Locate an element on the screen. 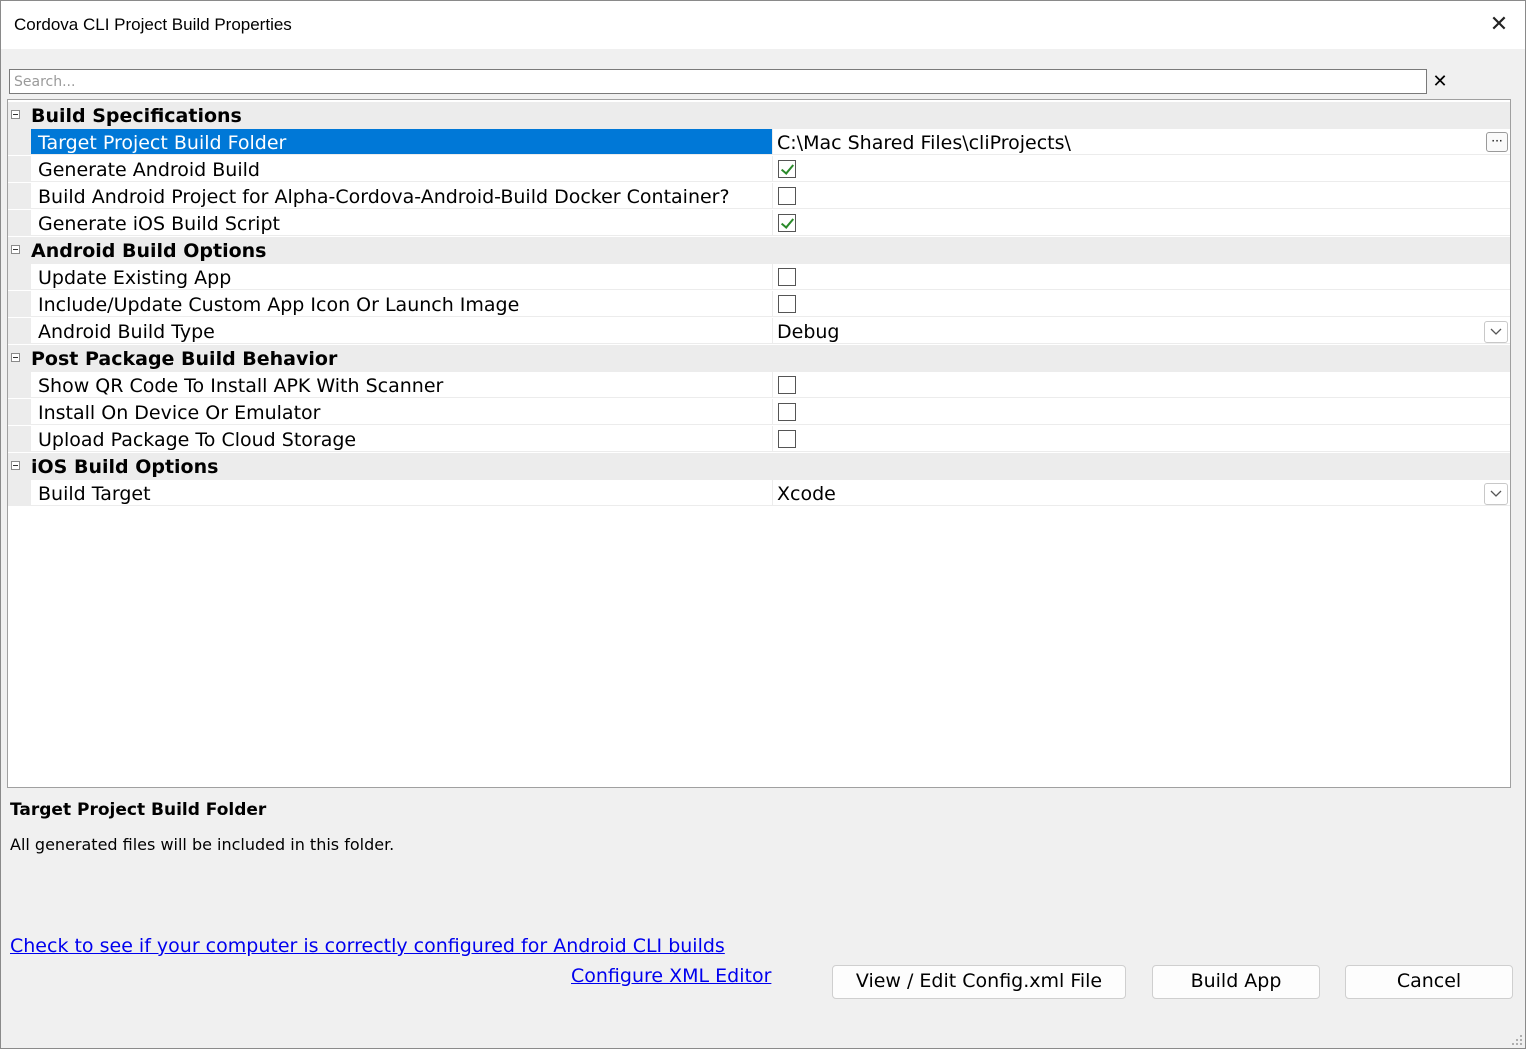  category-row: Post Package Build Behavior is located at coordinates (759, 358).